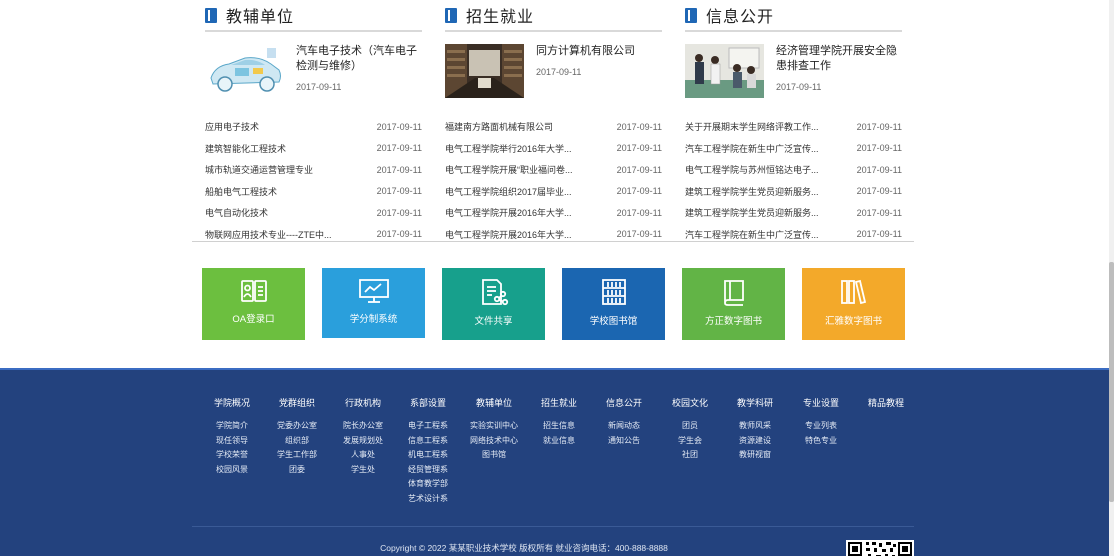  What do you see at coordinates (500, 15) in the screenshot?
I see `column-title: 招生就业` at bounding box center [500, 15].